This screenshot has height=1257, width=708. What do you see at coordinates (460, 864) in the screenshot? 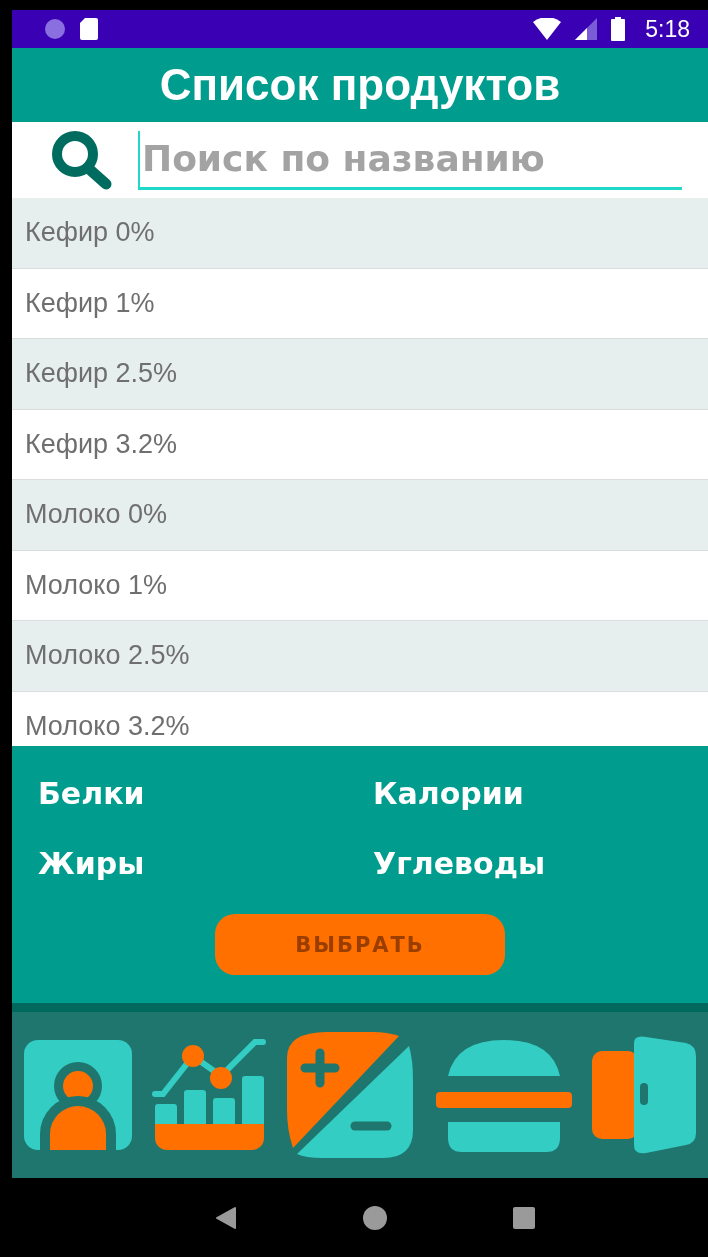
I see `nutrient-label: Углеводы` at bounding box center [460, 864].